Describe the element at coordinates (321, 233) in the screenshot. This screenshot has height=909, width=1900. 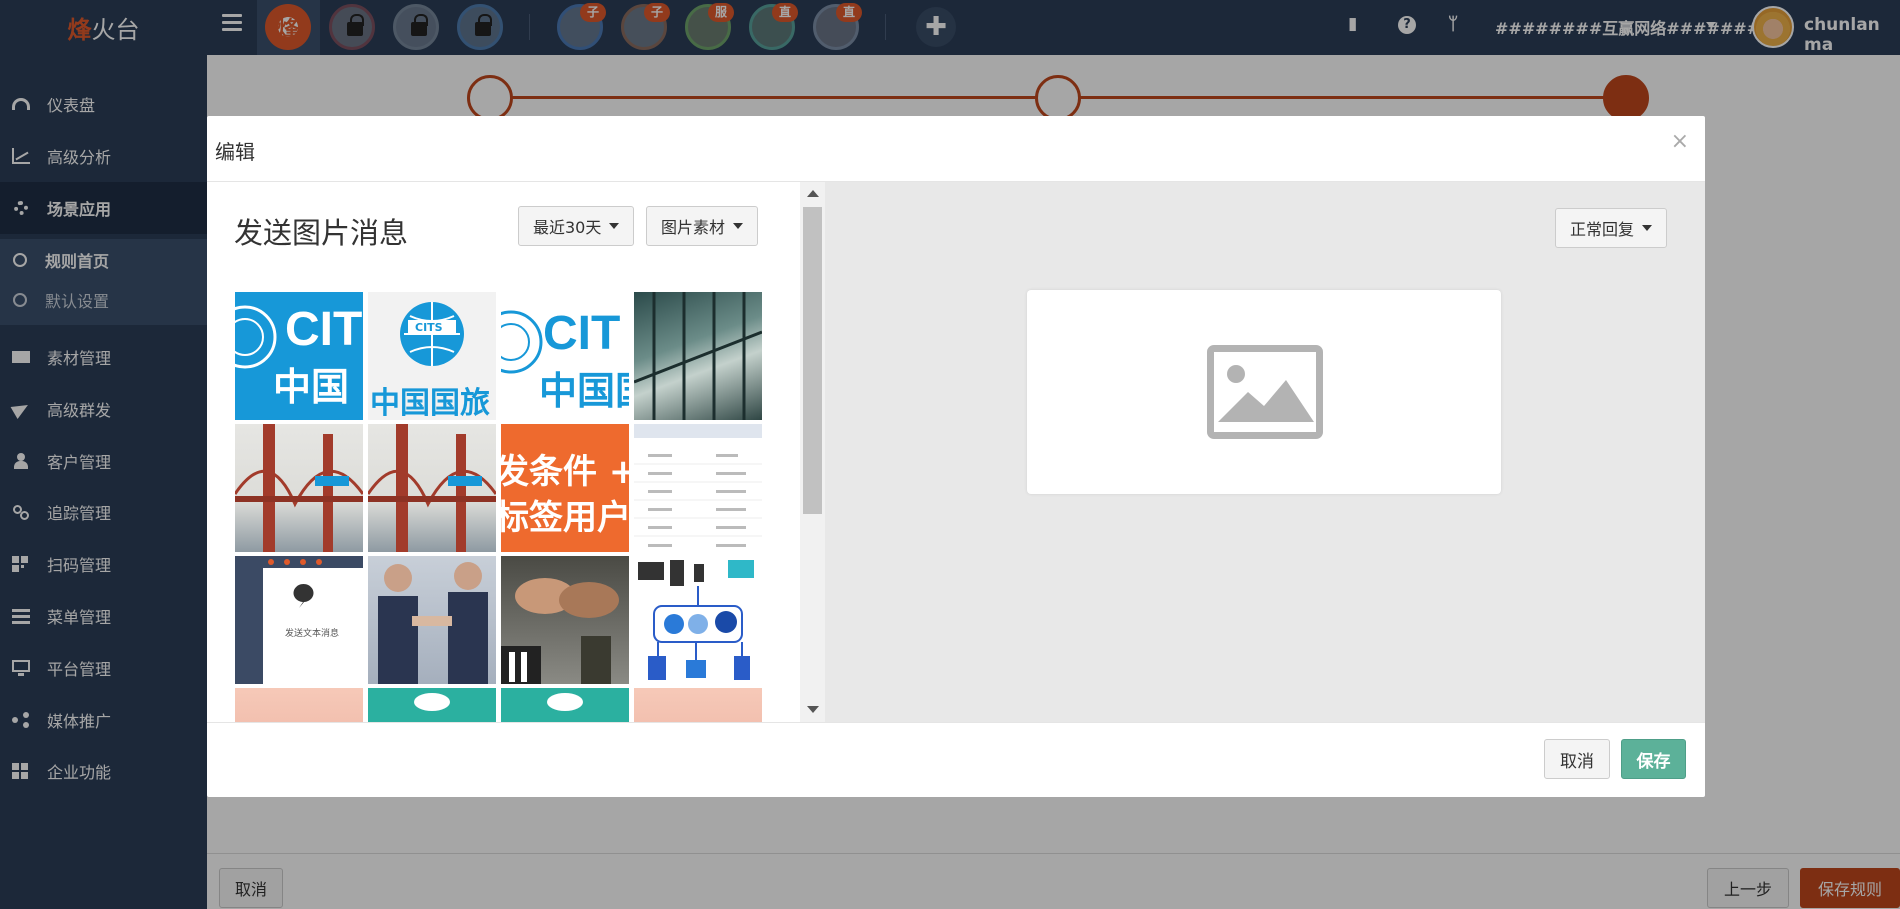
I see `pane-title: 发送图片消息` at that location.